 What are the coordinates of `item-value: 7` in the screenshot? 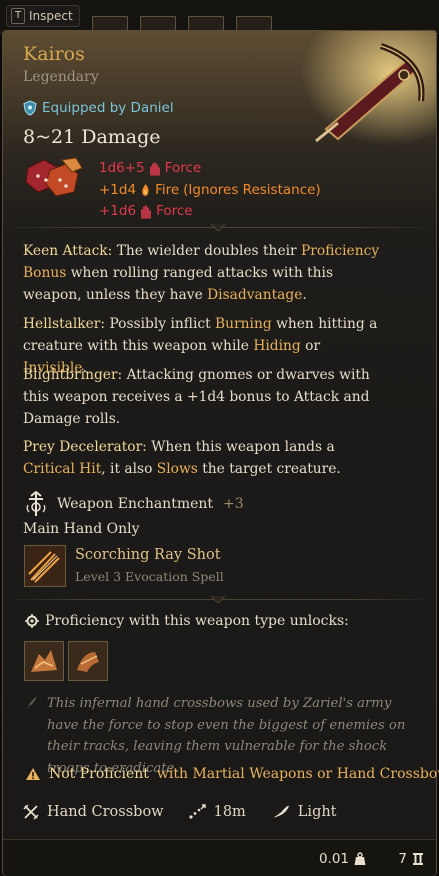 It's located at (411, 859).